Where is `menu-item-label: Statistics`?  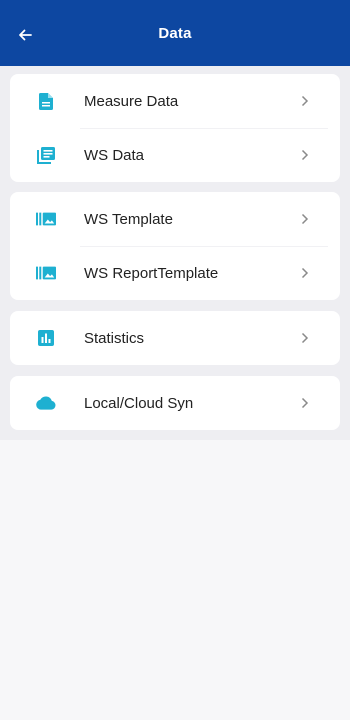 menu-item-label: Statistics is located at coordinates (114, 338).